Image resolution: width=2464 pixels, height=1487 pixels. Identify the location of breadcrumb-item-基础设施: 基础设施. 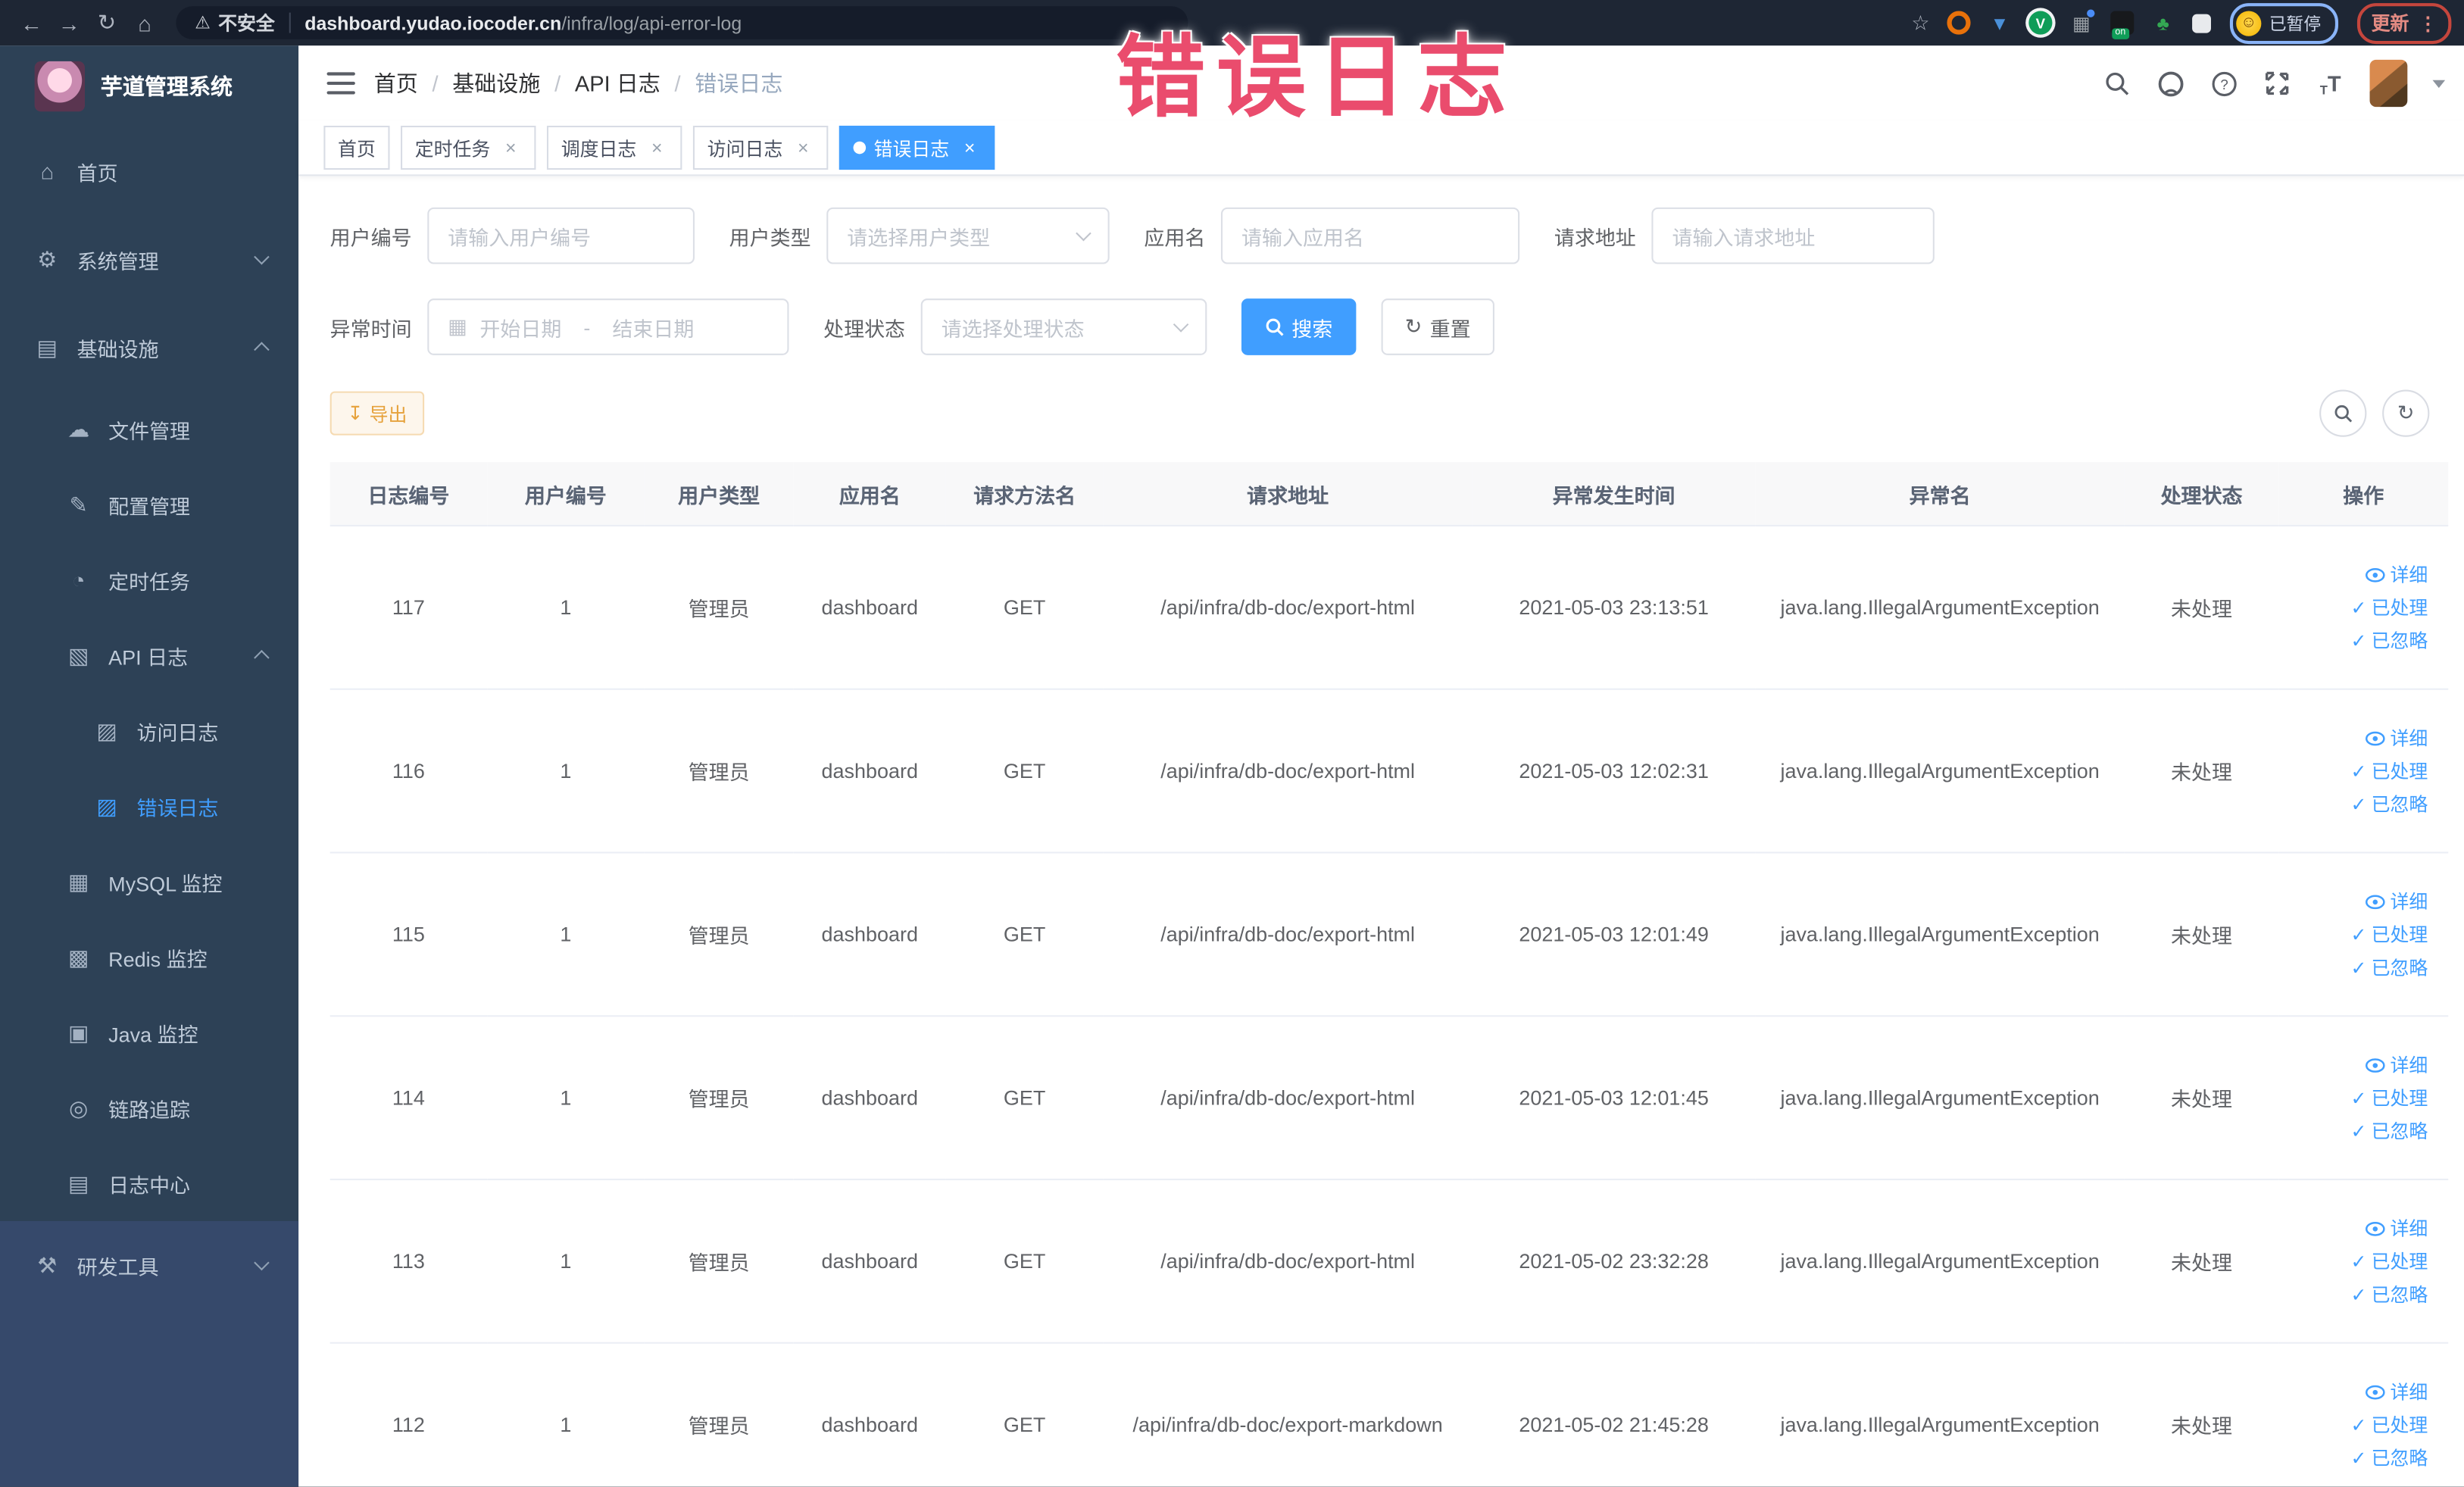
(496, 82).